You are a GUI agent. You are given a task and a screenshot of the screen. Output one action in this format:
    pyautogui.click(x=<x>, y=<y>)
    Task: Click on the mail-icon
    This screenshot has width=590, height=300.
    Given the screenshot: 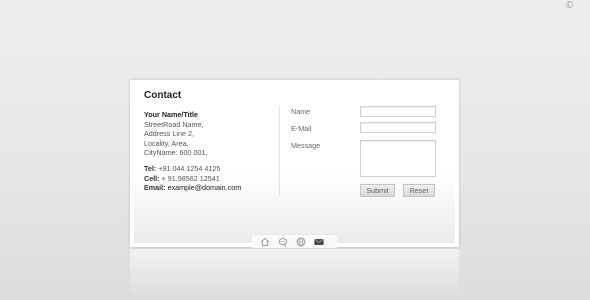 What is the action you would take?
    pyautogui.click(x=319, y=242)
    